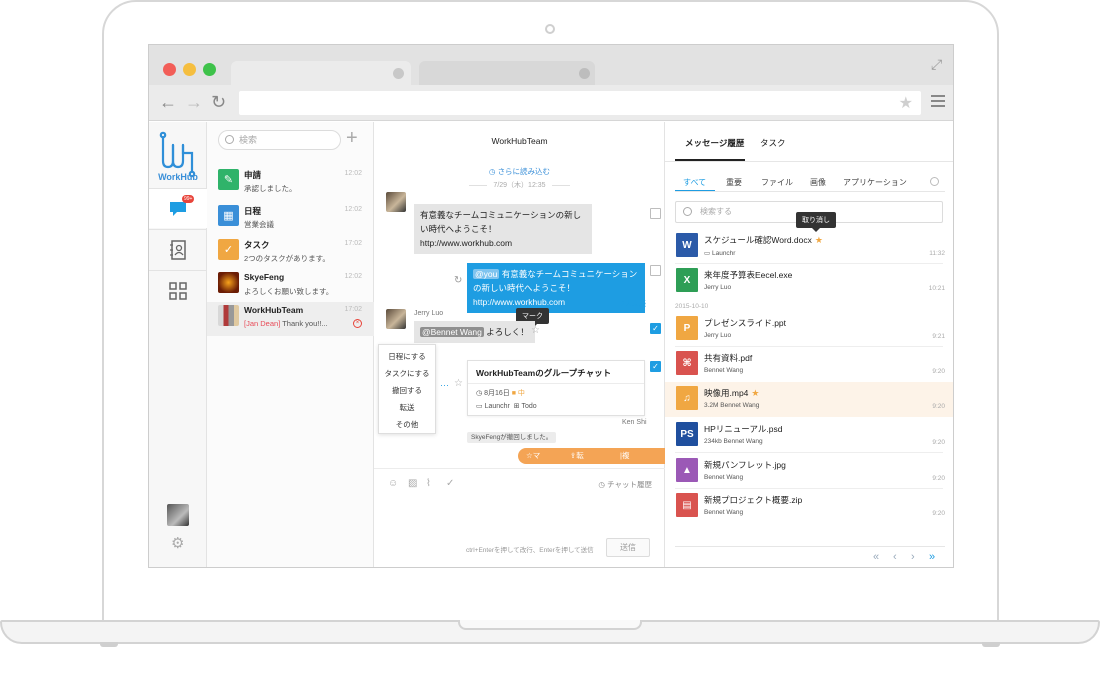 The height and width of the screenshot is (680, 1100). What do you see at coordinates (178, 208) in the screenshot?
I see `rail-item-messages: 99+` at bounding box center [178, 208].